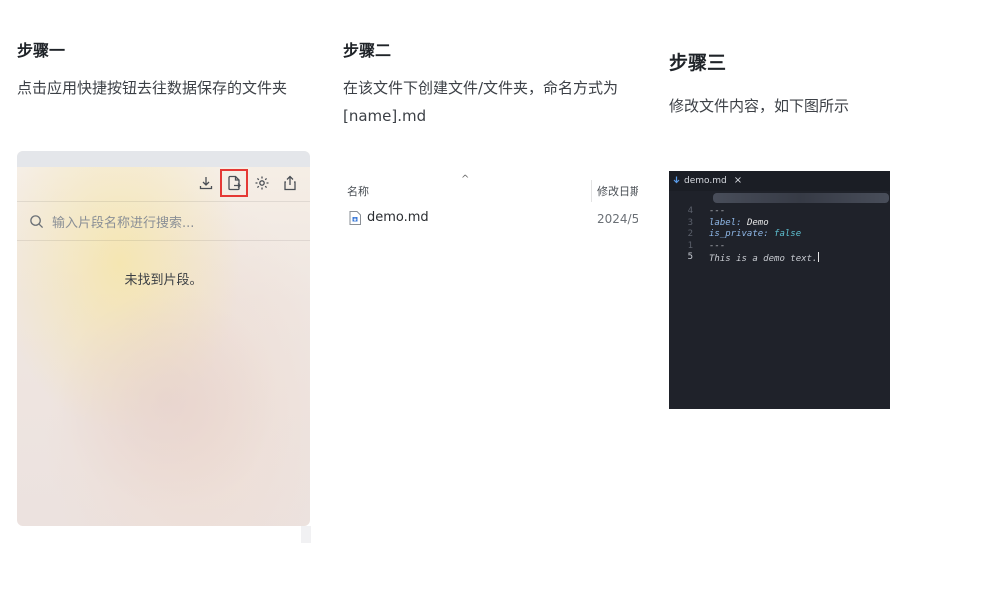 This screenshot has width=993, height=612. I want to click on step-two: 步骤二 在该文件下创建文件/文件夹，命名方式为[name].md, so click(493, 85).